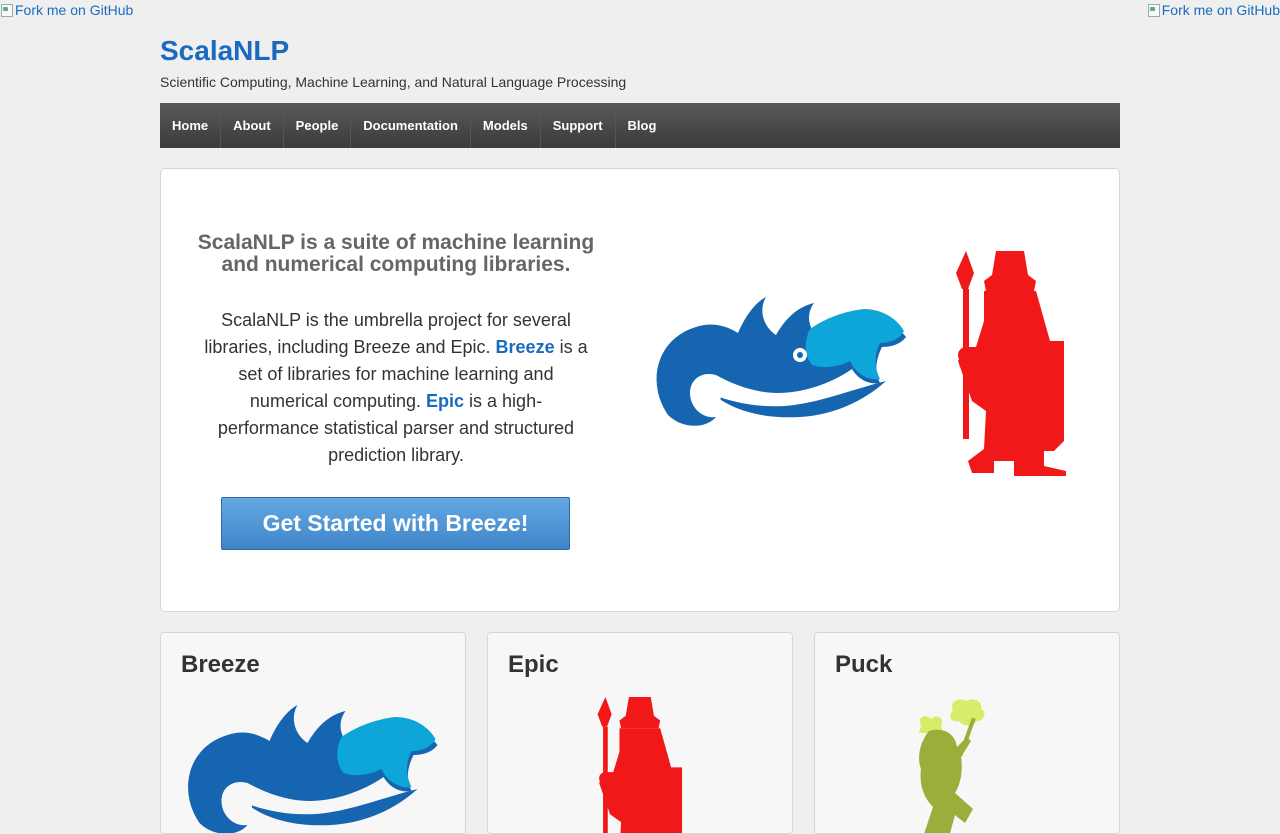 Image resolution: width=1280 pixels, height=834 pixels. I want to click on nav-item-support: Support, so click(578, 125).